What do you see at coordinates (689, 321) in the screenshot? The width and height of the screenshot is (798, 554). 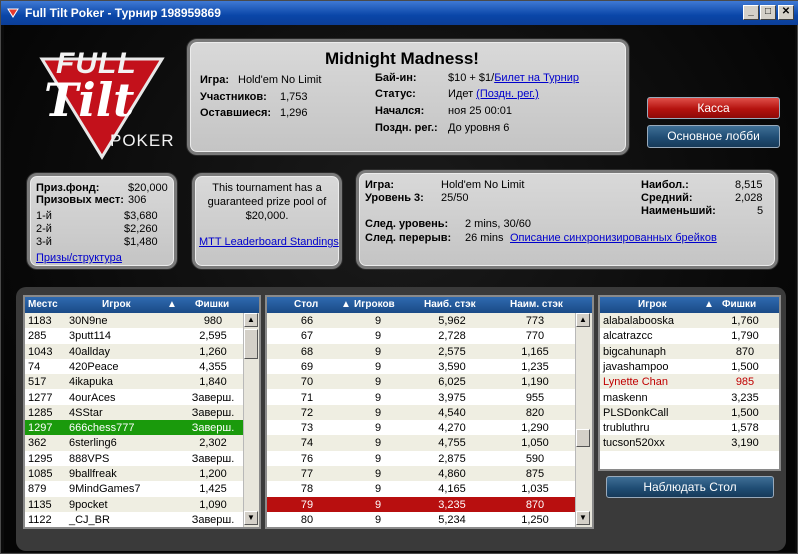 I see `seated-player-row: alabalabooska 1,760` at bounding box center [689, 321].